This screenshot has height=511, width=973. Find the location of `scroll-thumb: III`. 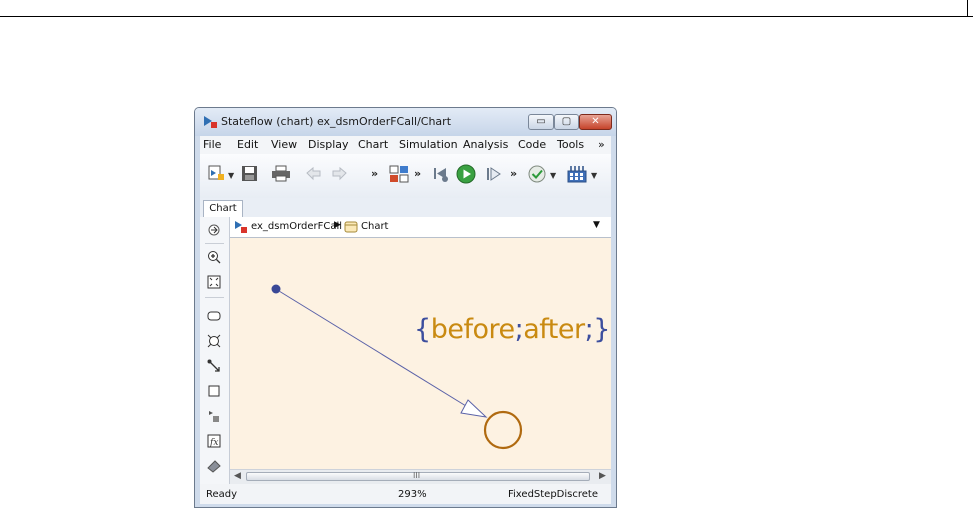

scroll-thumb: III is located at coordinates (418, 476).